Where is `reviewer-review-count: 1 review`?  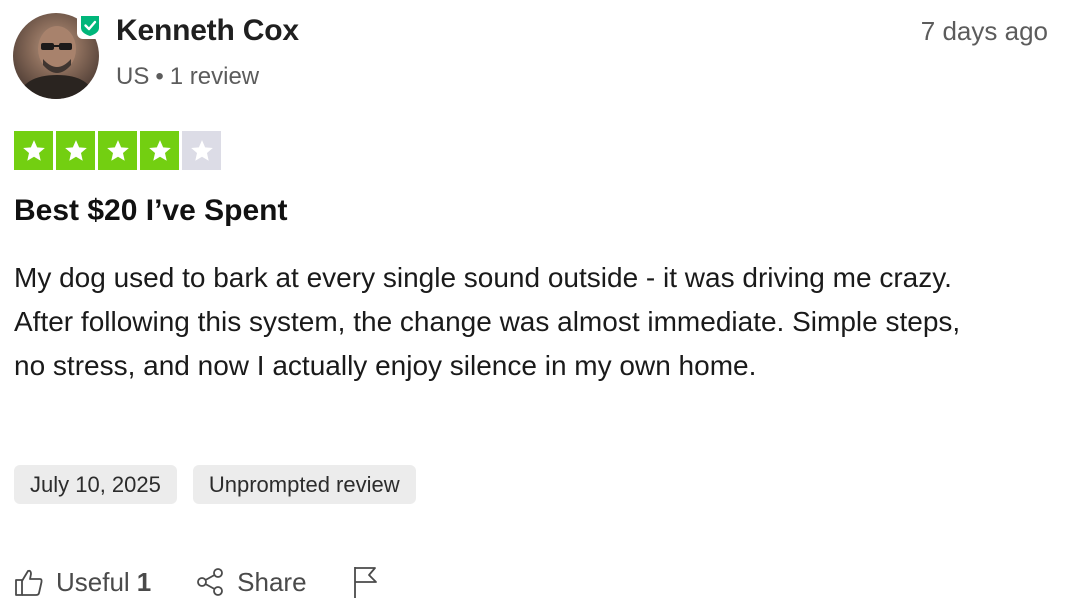 reviewer-review-count: 1 review is located at coordinates (214, 76).